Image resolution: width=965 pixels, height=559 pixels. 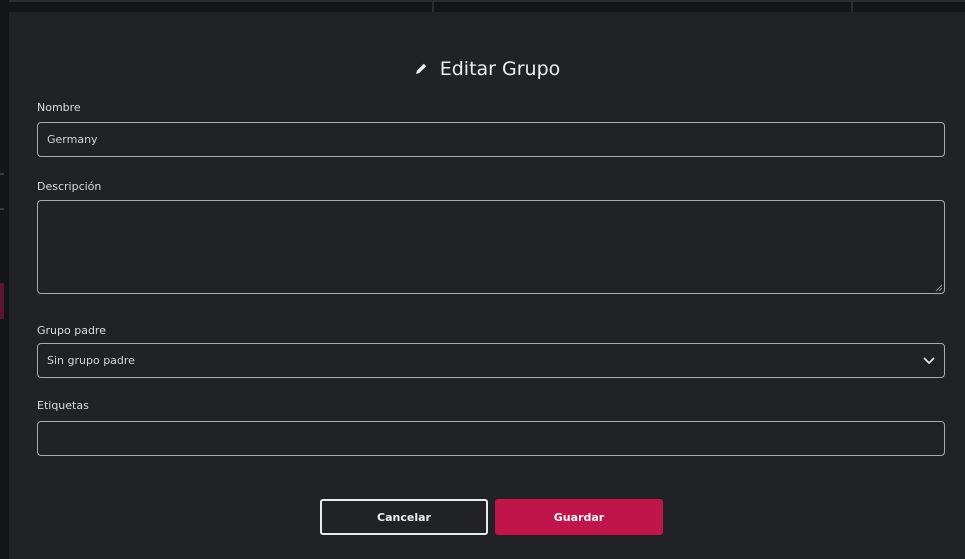 What do you see at coordinates (63, 405) in the screenshot?
I see `tags-label: Etiquetas` at bounding box center [63, 405].